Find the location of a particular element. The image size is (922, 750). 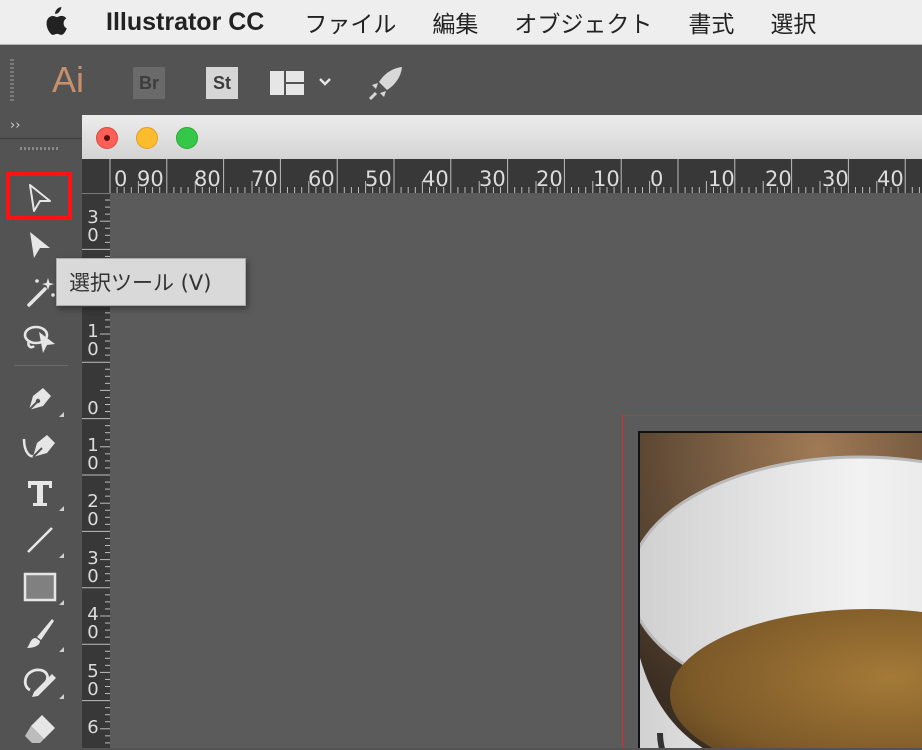

lasso-icon is located at coordinates (39, 339).